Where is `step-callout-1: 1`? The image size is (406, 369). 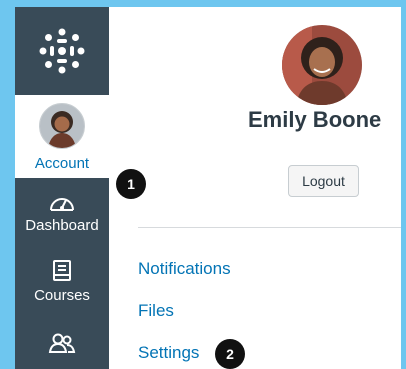
step-callout-1: 1 is located at coordinates (131, 184).